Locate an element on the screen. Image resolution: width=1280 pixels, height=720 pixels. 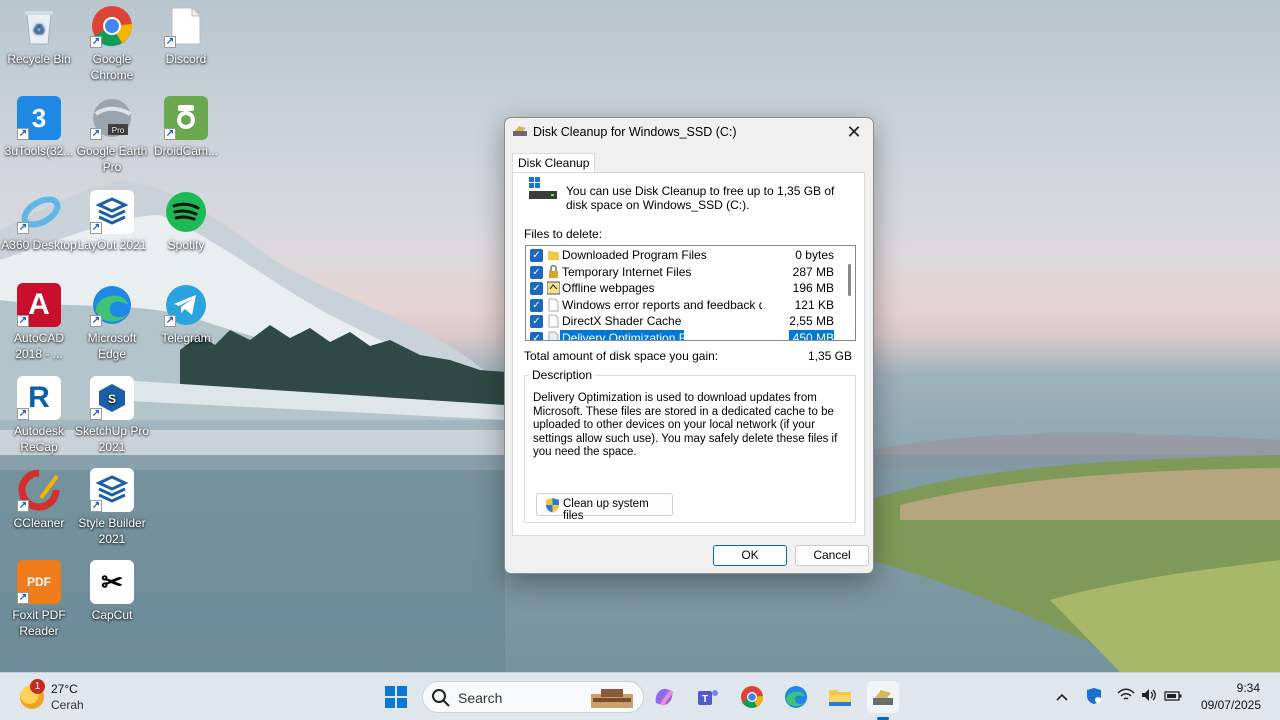
ccleaner-icon: ↗ is located at coordinates (39, 490).